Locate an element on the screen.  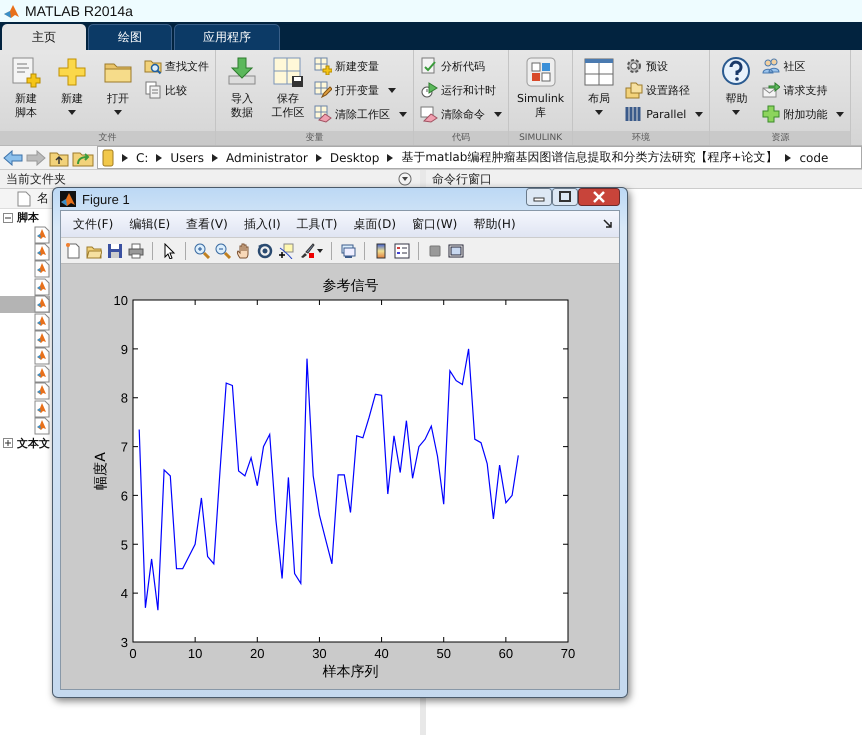
tick-label: 60 is located at coordinates (506, 653).